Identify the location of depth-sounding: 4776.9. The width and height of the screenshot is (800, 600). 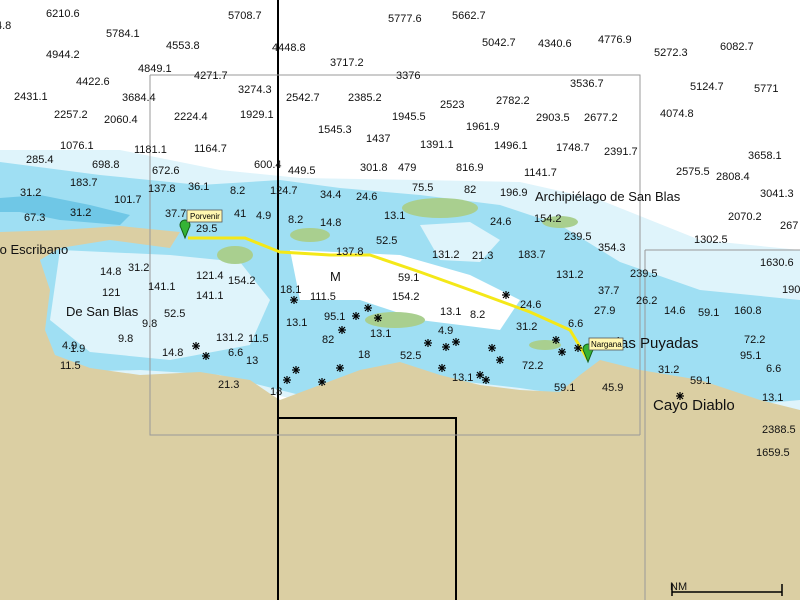
(615, 40).